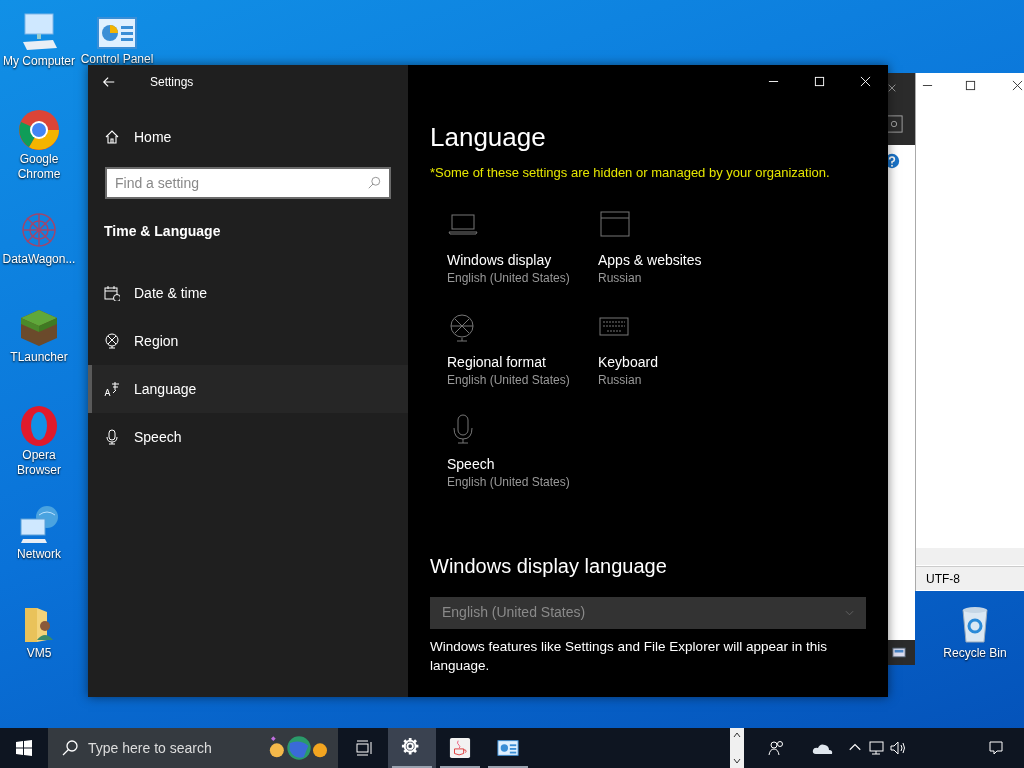 This screenshot has height=768, width=1024. What do you see at coordinates (39, 130) in the screenshot?
I see `round-logo-icon` at bounding box center [39, 130].